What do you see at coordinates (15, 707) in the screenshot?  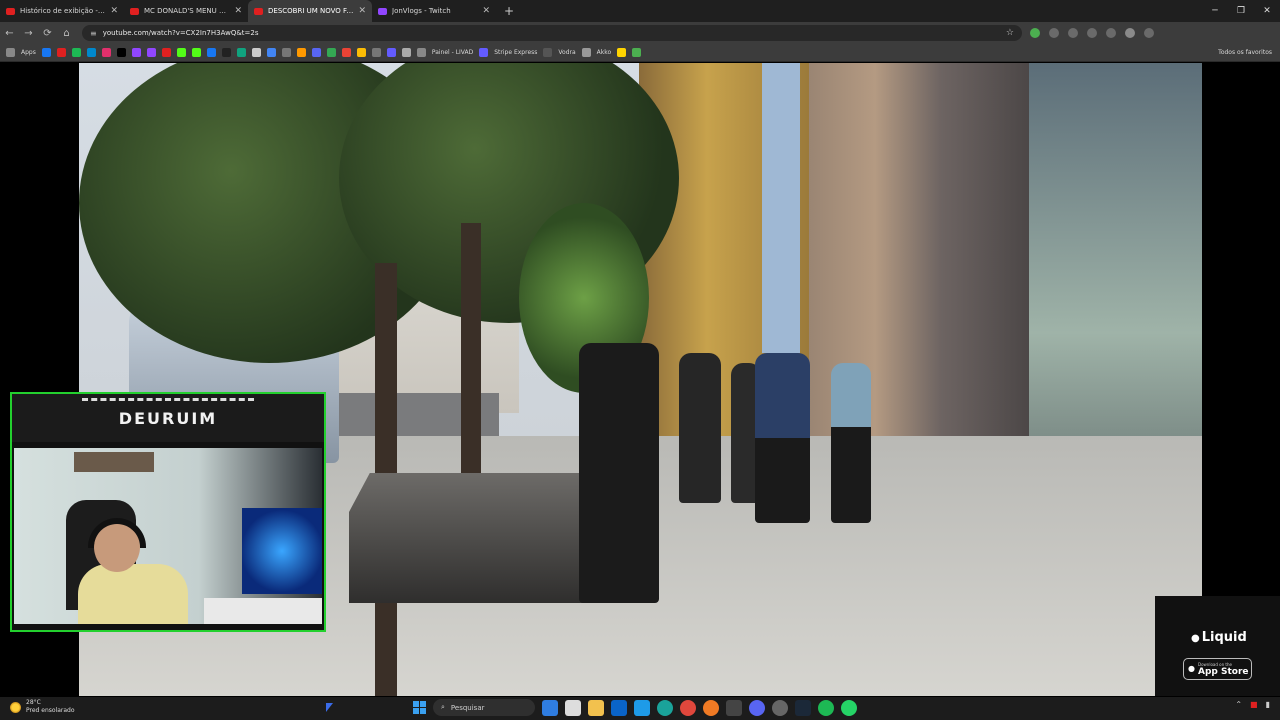 I see `sun-icon` at bounding box center [15, 707].